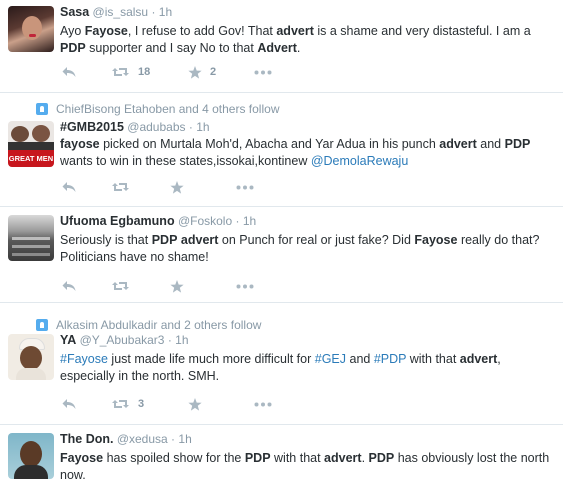 This screenshot has width=563, height=484. Describe the element at coordinates (202, 31) in the screenshot. I see `tweet-text-segment: , I refuse to add Gov! That` at that location.